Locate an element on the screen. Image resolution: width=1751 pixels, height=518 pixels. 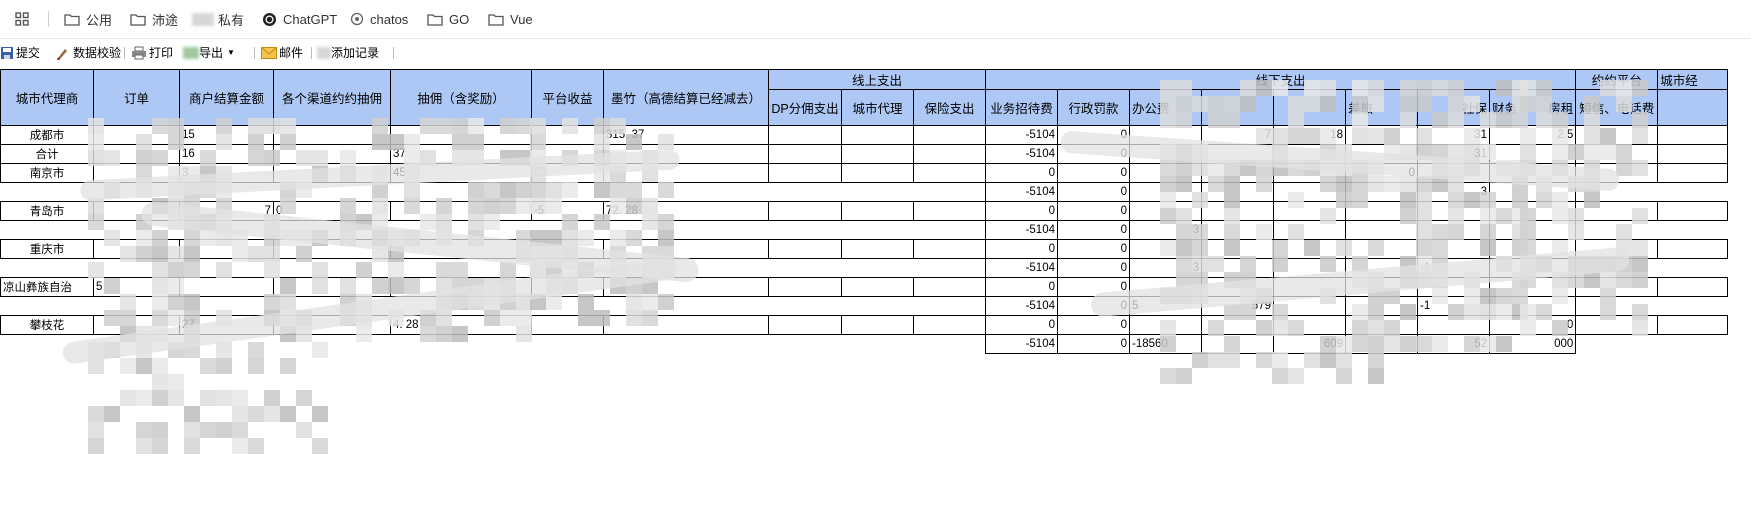
cell-city: 南京市 is located at coordinates (47, 173).